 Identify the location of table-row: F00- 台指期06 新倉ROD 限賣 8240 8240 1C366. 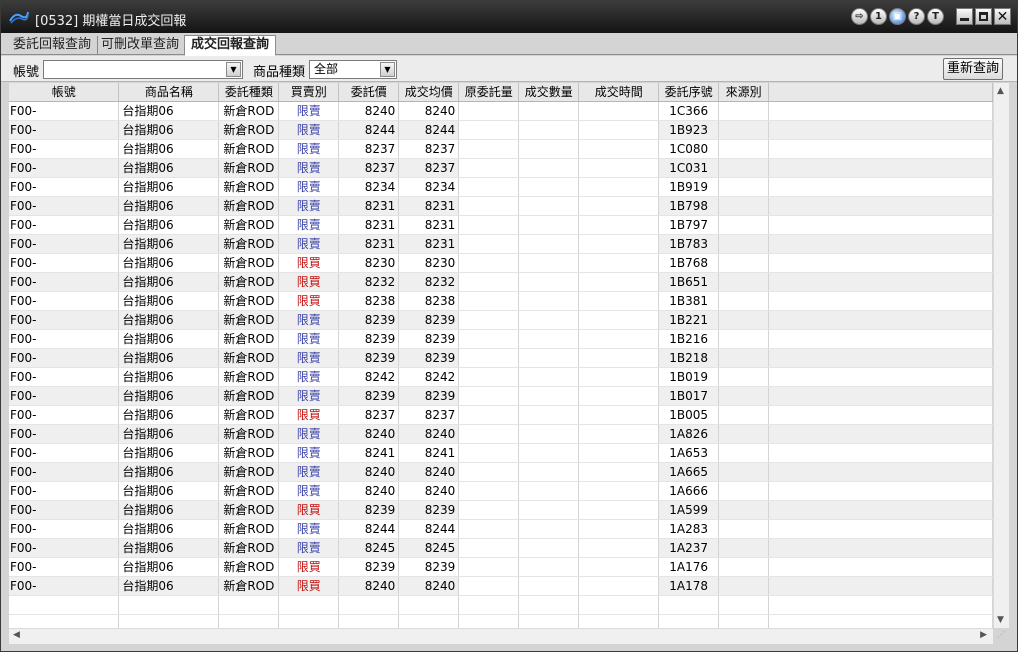
(501, 111).